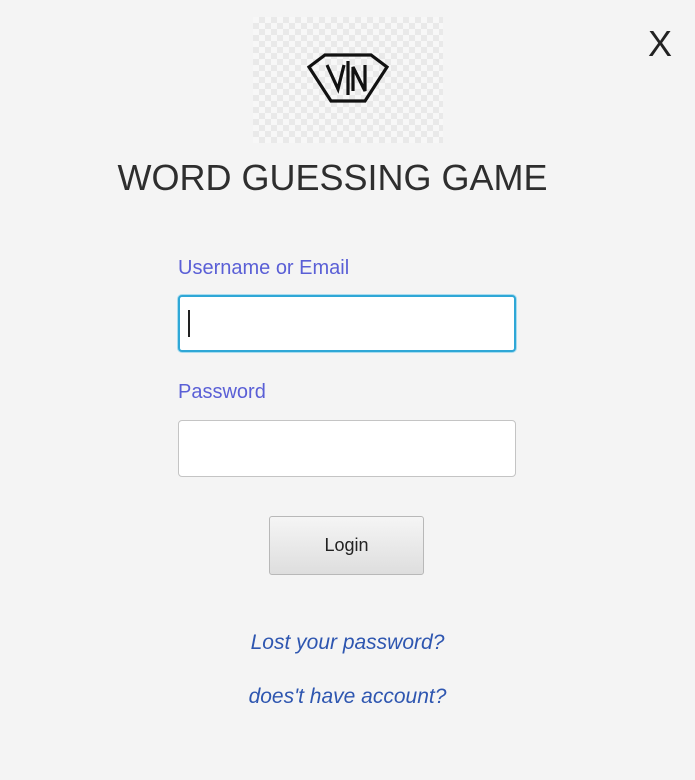  I want to click on username-label: Username or Email, so click(264, 268).